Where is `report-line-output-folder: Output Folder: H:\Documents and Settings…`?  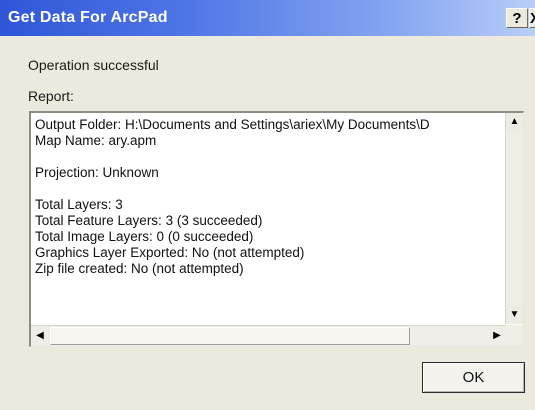
report-line-output-folder: Output Folder: H:\Documents and Settings… is located at coordinates (232, 124).